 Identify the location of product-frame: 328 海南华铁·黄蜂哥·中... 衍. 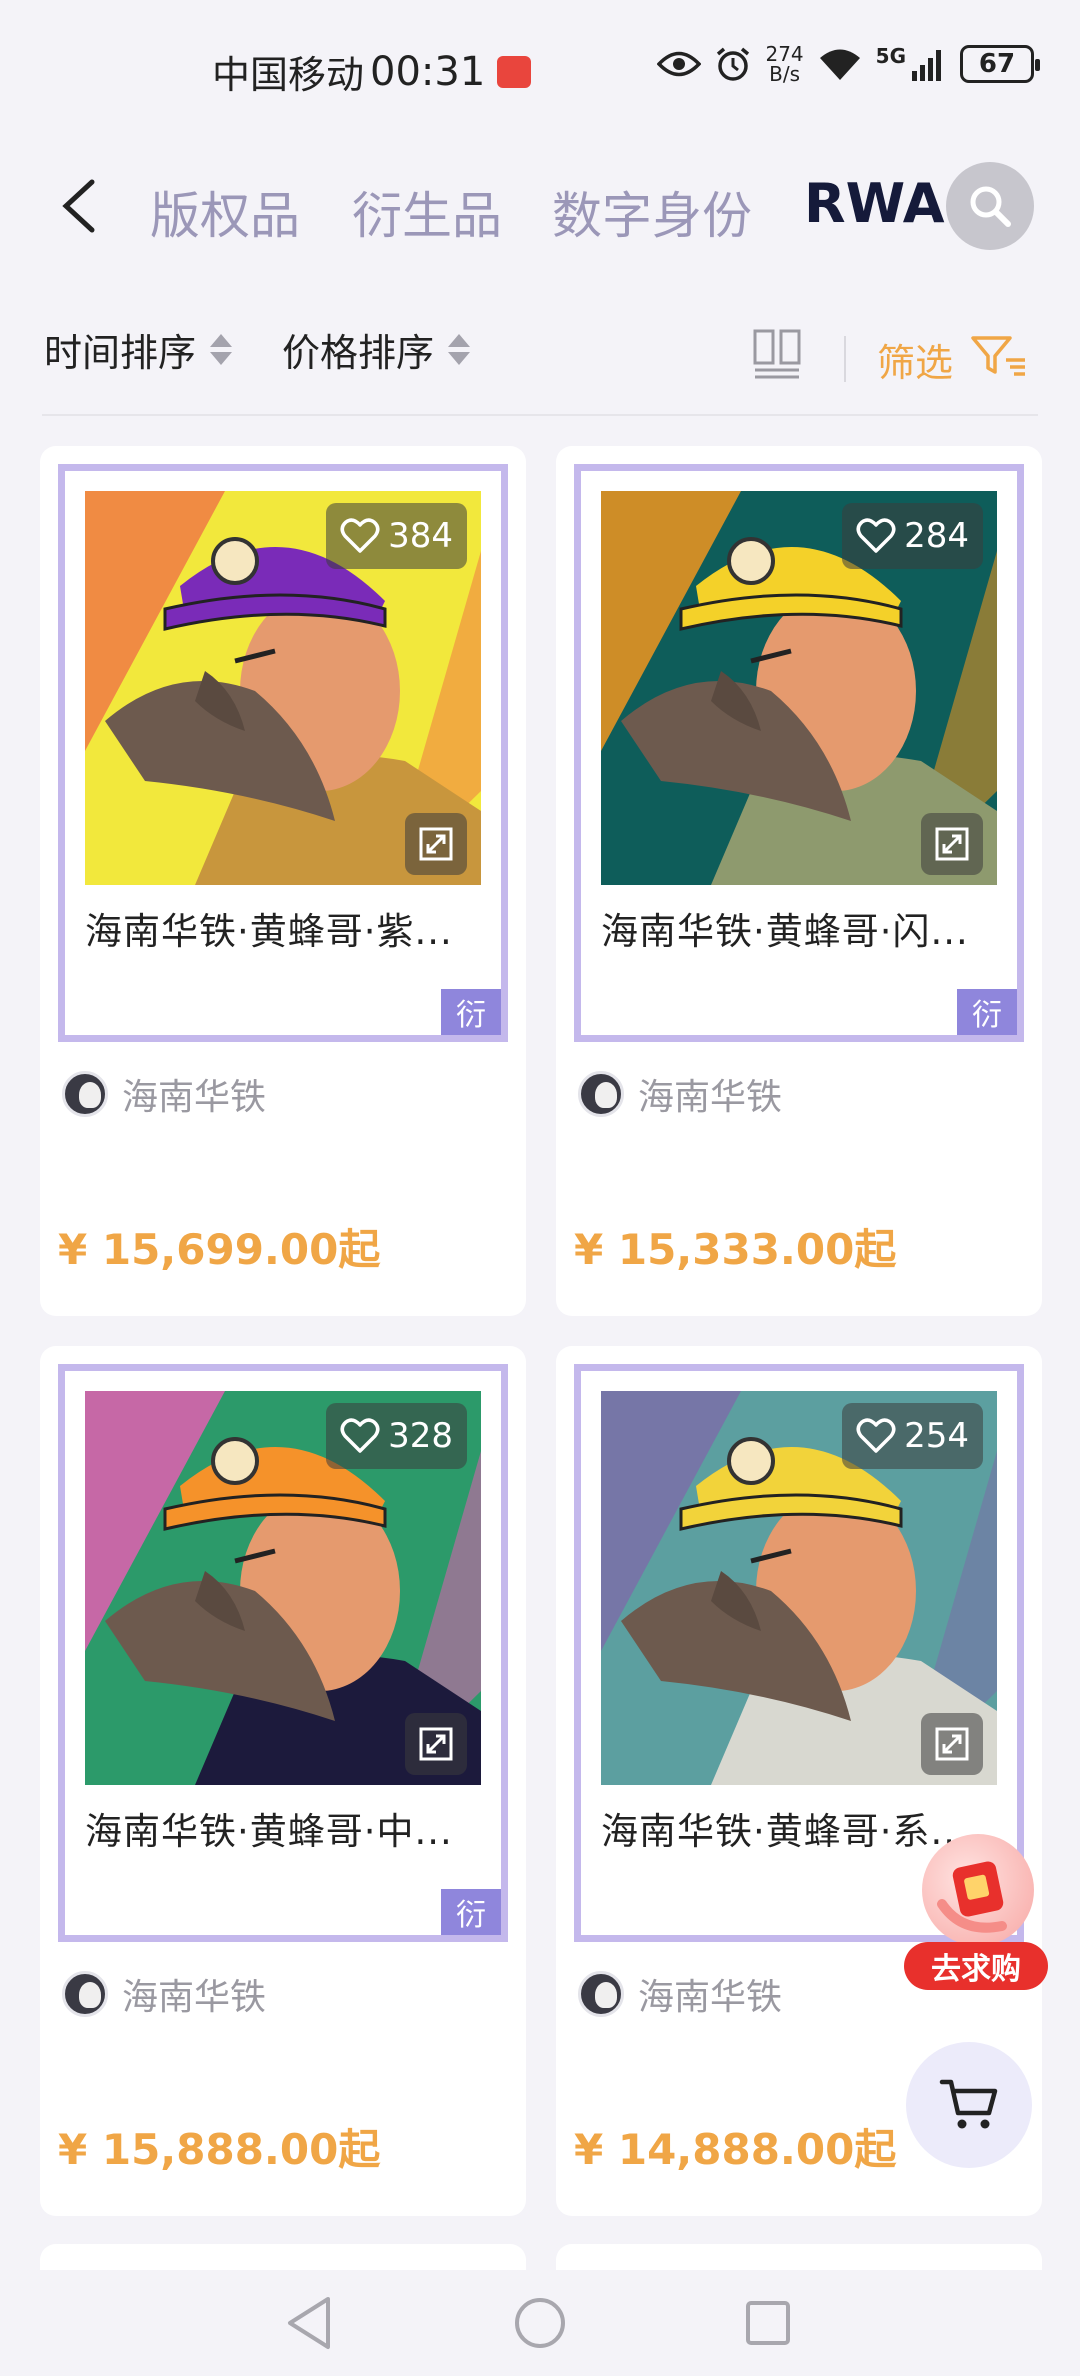
(283, 1653).